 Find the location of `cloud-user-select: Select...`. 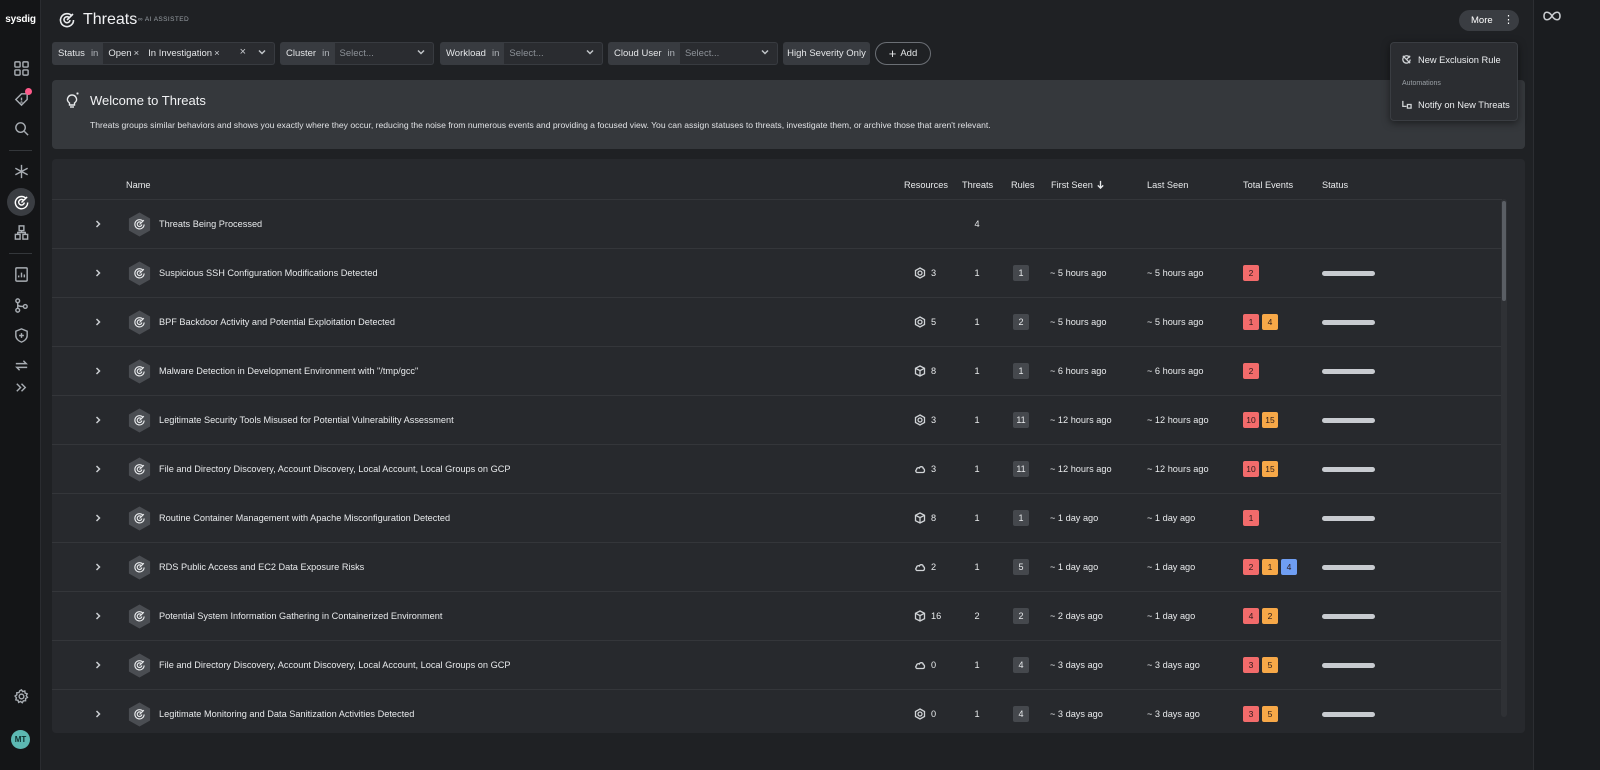

cloud-user-select: Select... is located at coordinates (728, 53).